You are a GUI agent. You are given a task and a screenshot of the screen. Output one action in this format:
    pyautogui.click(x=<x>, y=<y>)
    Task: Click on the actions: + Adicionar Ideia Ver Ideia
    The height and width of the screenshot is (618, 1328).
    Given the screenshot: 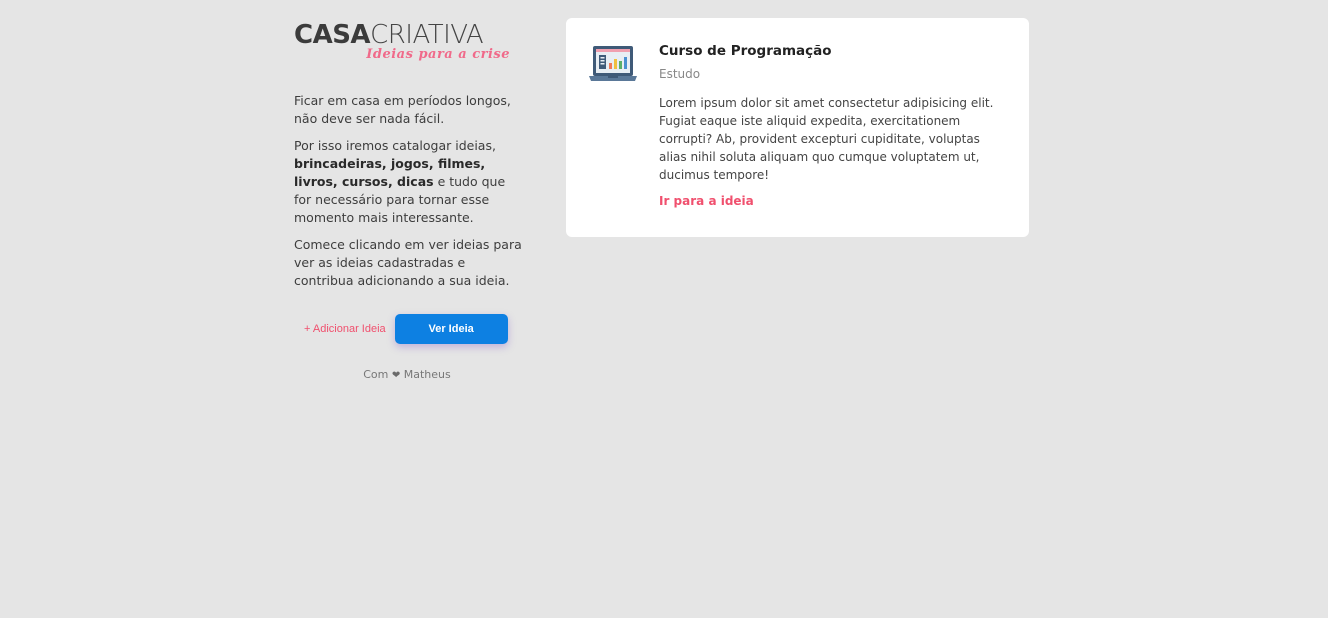 What is the action you would take?
    pyautogui.click(x=404, y=329)
    